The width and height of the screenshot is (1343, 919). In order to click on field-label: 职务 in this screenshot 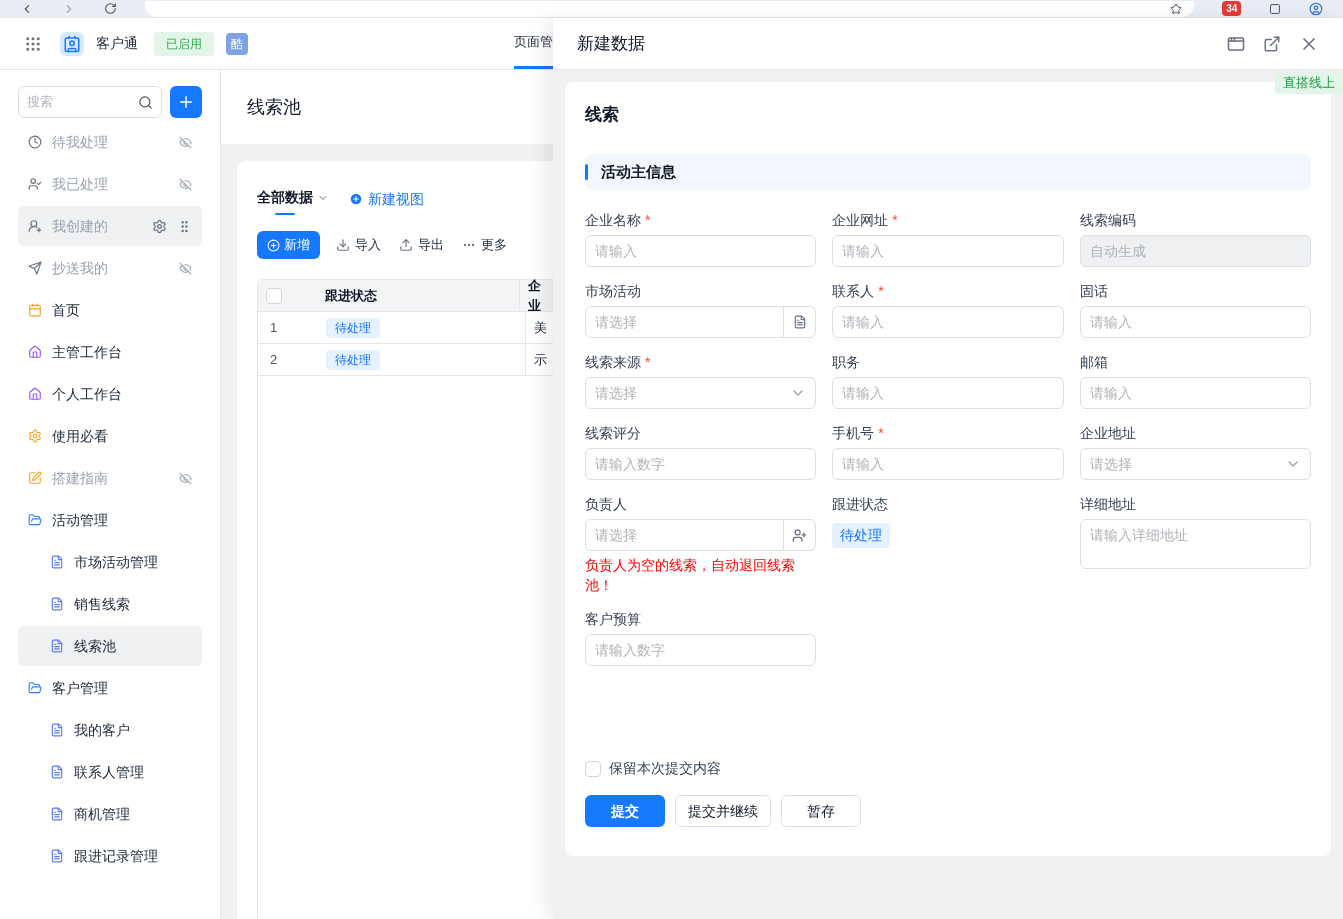, I will do `click(846, 362)`.